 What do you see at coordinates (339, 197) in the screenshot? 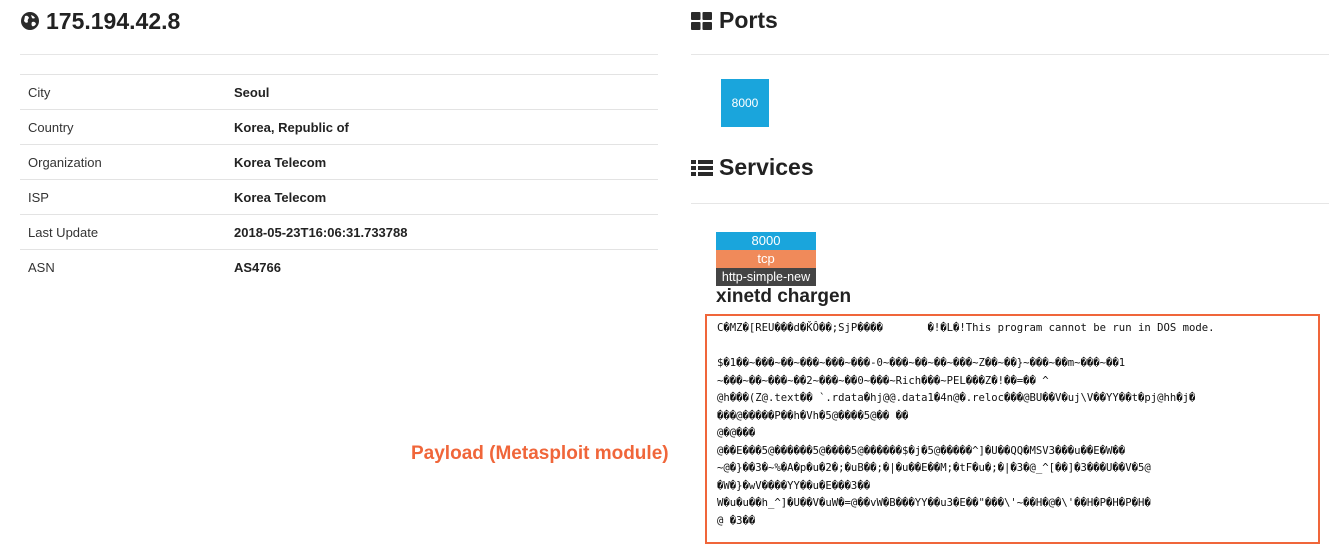
I see `table-row: ISP Korea Telecom` at bounding box center [339, 197].